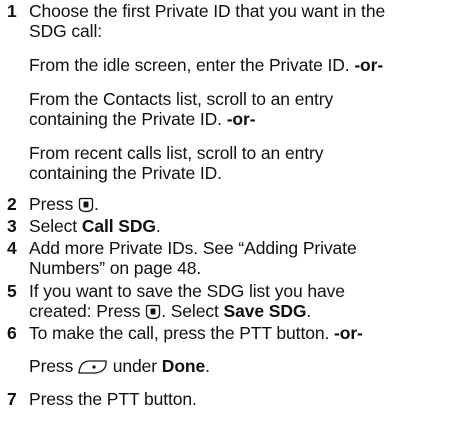 The height and width of the screenshot is (429, 471). I want to click on step-text: Press under Done., so click(119, 367).